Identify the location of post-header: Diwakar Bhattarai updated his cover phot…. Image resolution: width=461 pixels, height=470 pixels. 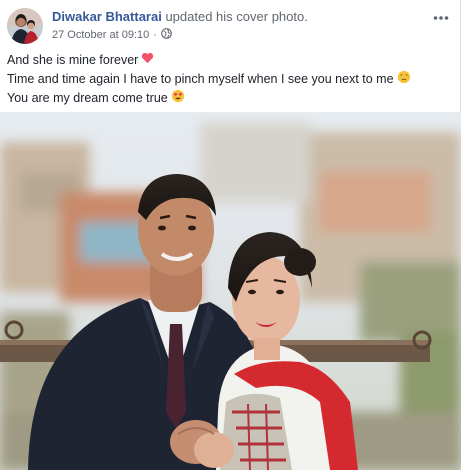
(230, 24).